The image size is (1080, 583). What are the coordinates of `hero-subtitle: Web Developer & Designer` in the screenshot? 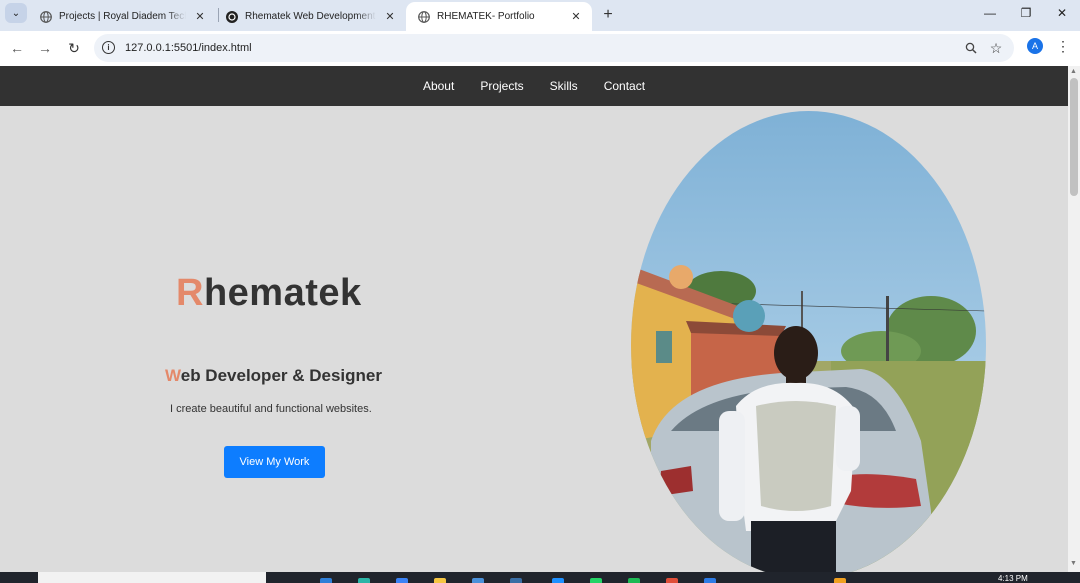 It's located at (273, 376).